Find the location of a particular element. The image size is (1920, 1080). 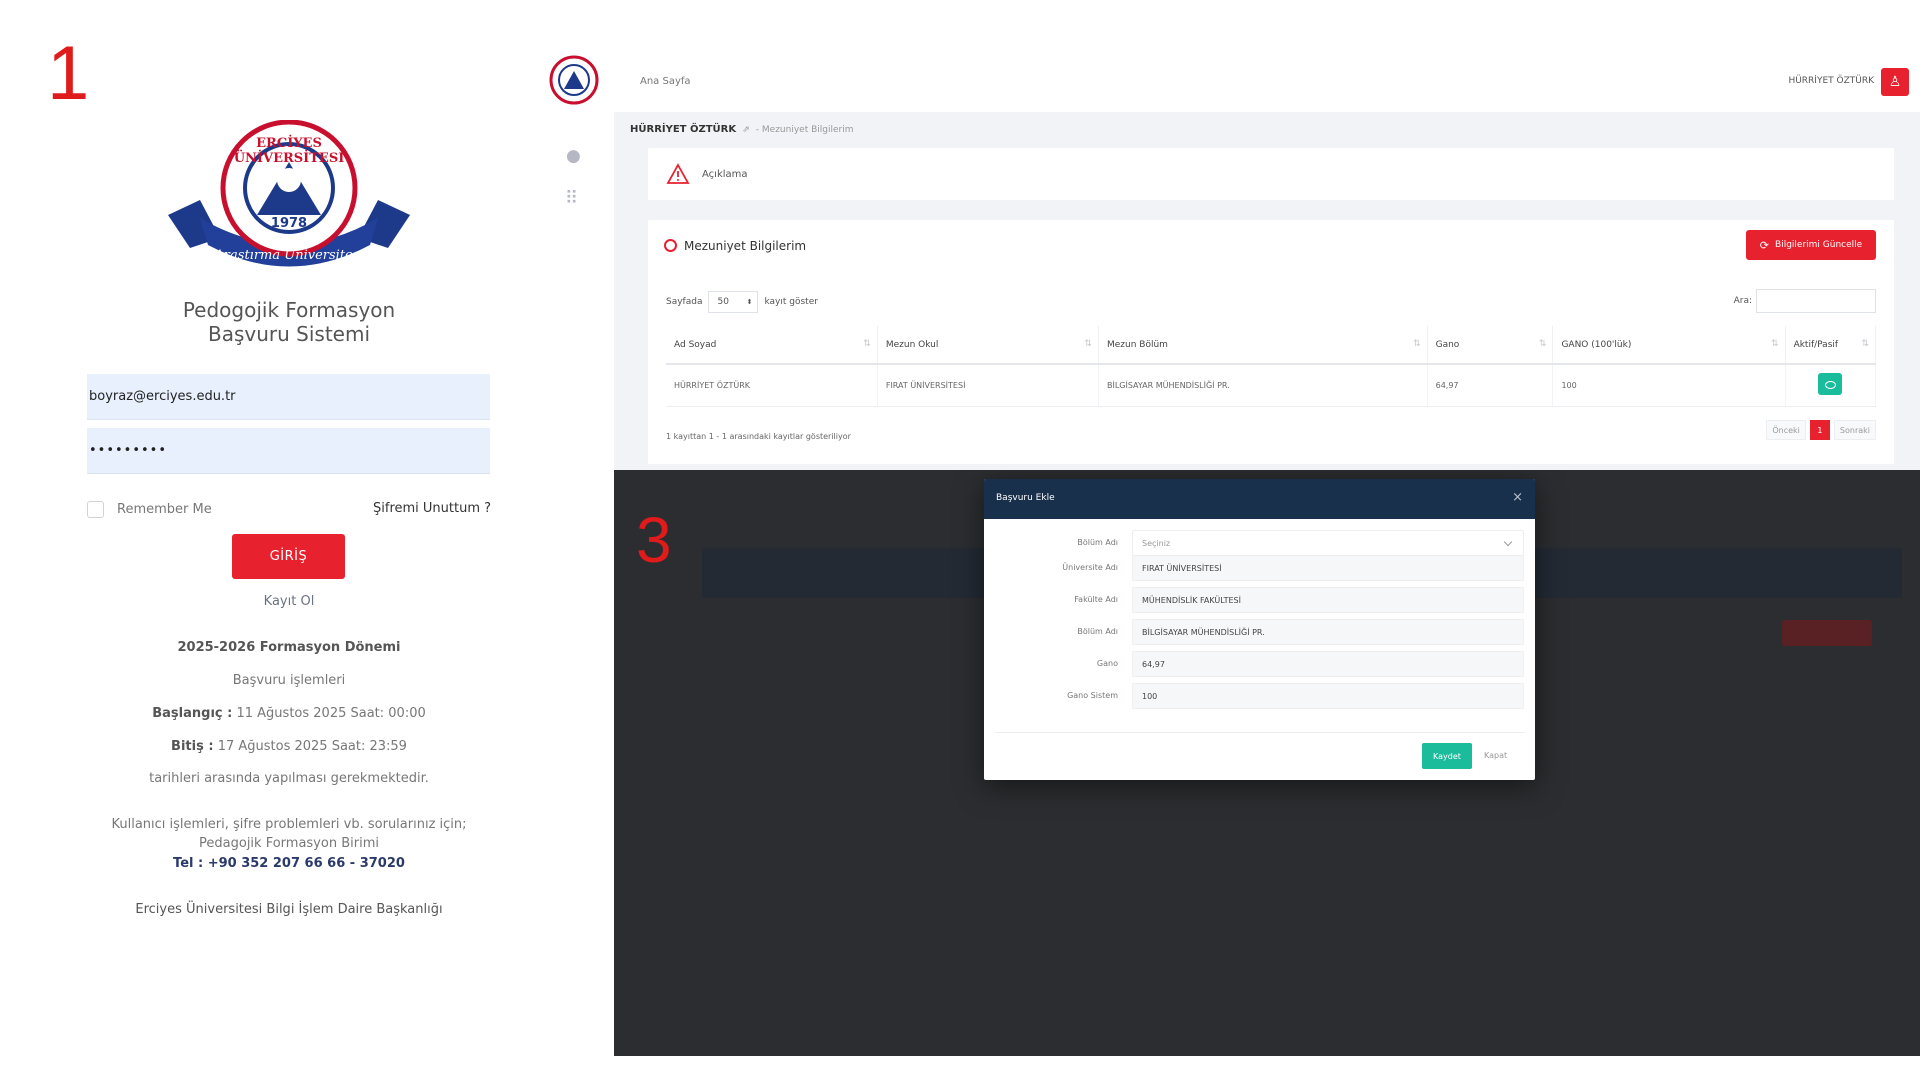

col-school: Mezun Okul ⇅ is located at coordinates (988, 345).